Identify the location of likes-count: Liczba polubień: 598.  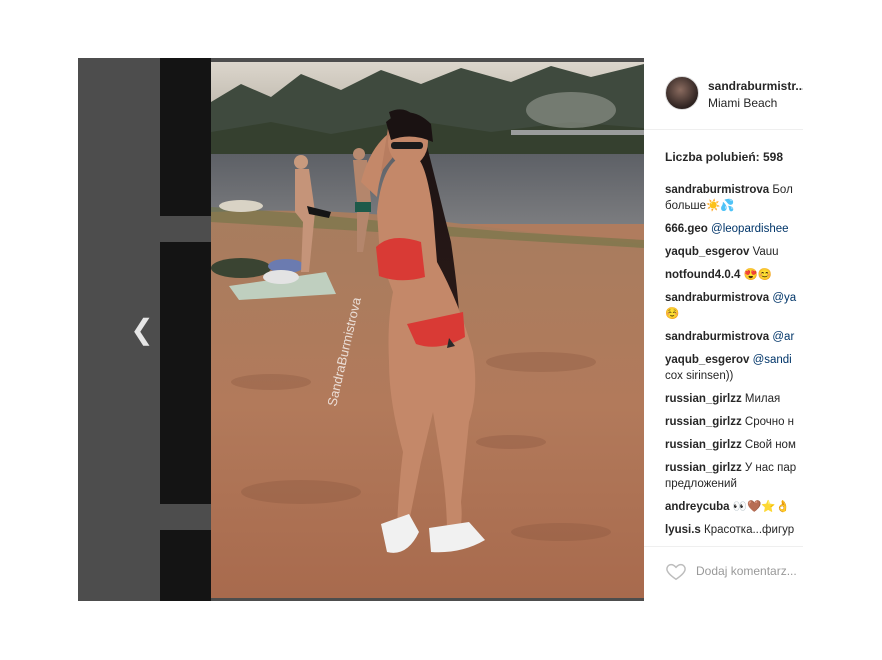
(724, 157).